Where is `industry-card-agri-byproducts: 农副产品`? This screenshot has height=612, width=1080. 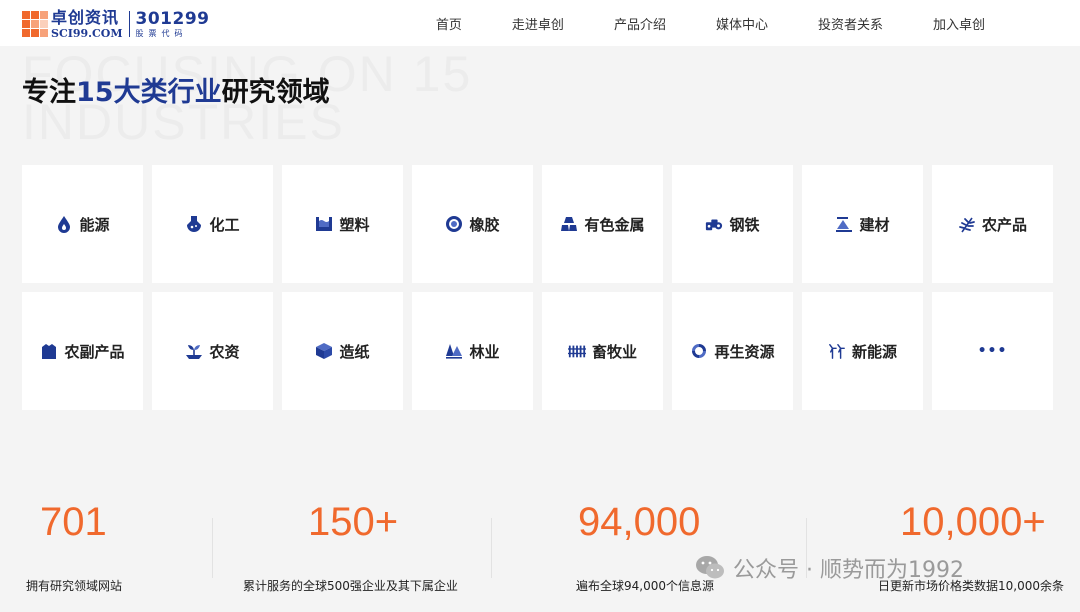 industry-card-agri-byproducts: 农副产品 is located at coordinates (82, 351).